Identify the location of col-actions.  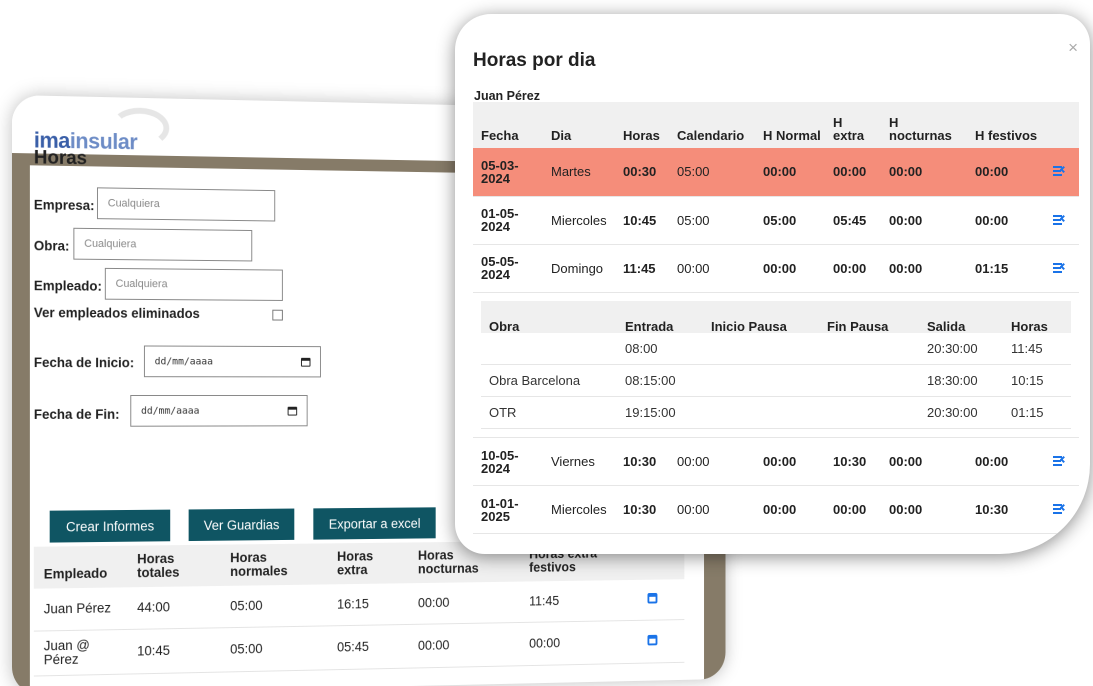
(1062, 125).